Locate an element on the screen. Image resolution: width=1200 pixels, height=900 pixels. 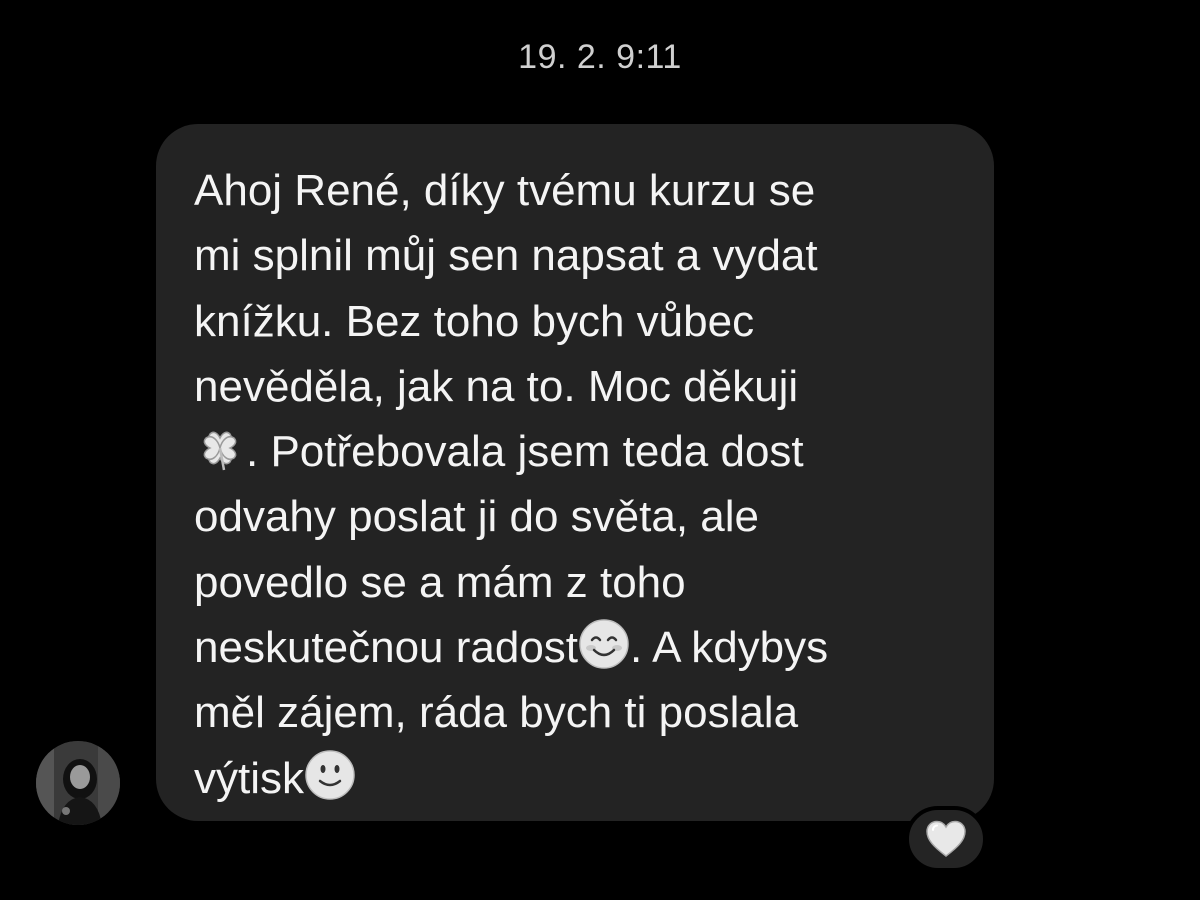
smiling-face-icon is located at coordinates (604, 644).